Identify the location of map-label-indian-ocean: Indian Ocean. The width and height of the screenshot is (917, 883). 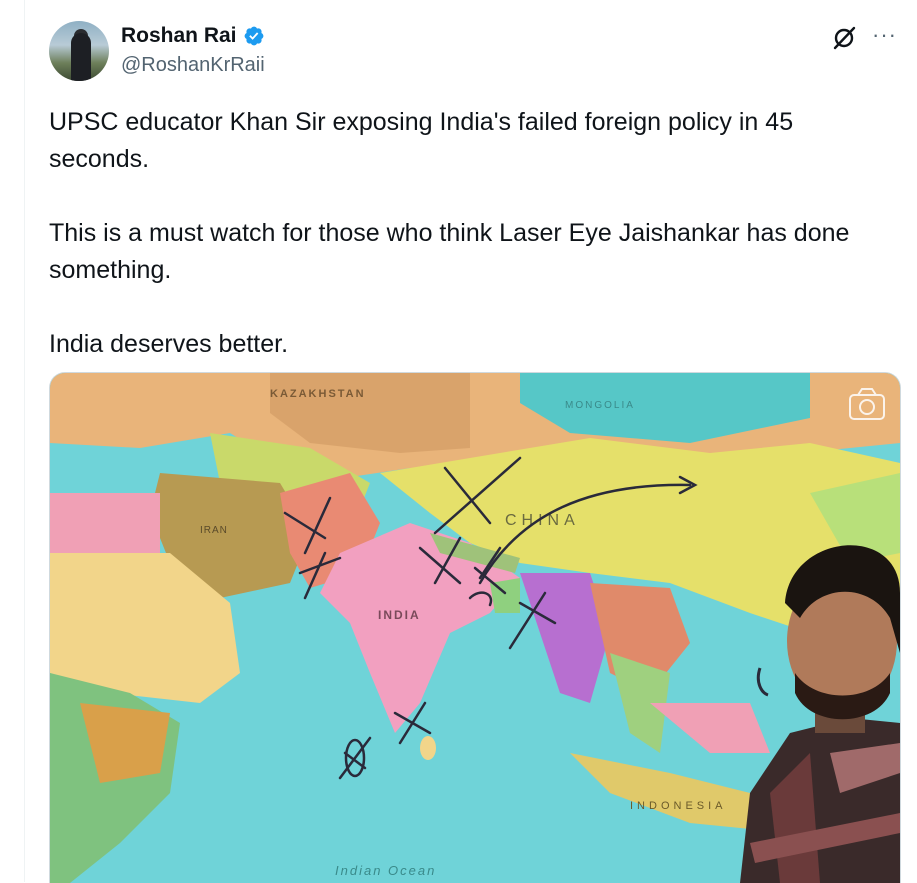
(385, 870).